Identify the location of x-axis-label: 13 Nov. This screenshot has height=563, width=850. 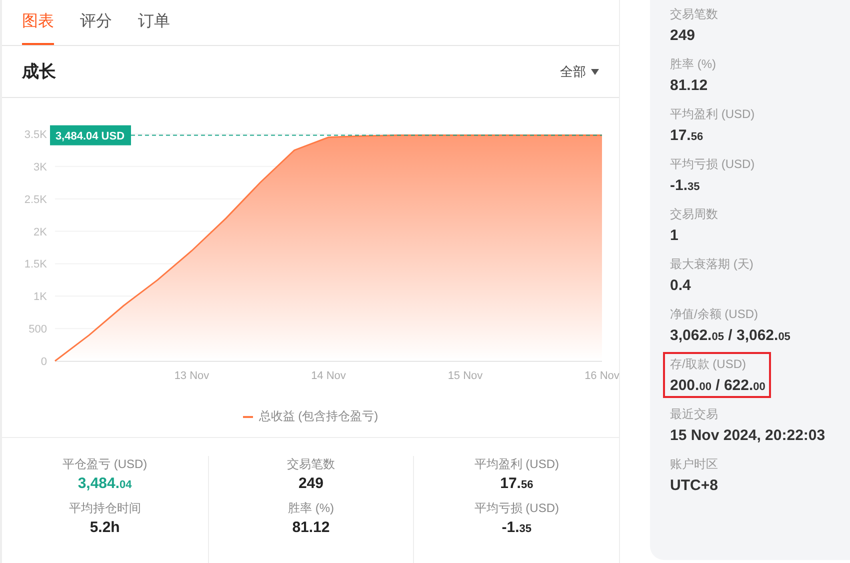
(192, 376).